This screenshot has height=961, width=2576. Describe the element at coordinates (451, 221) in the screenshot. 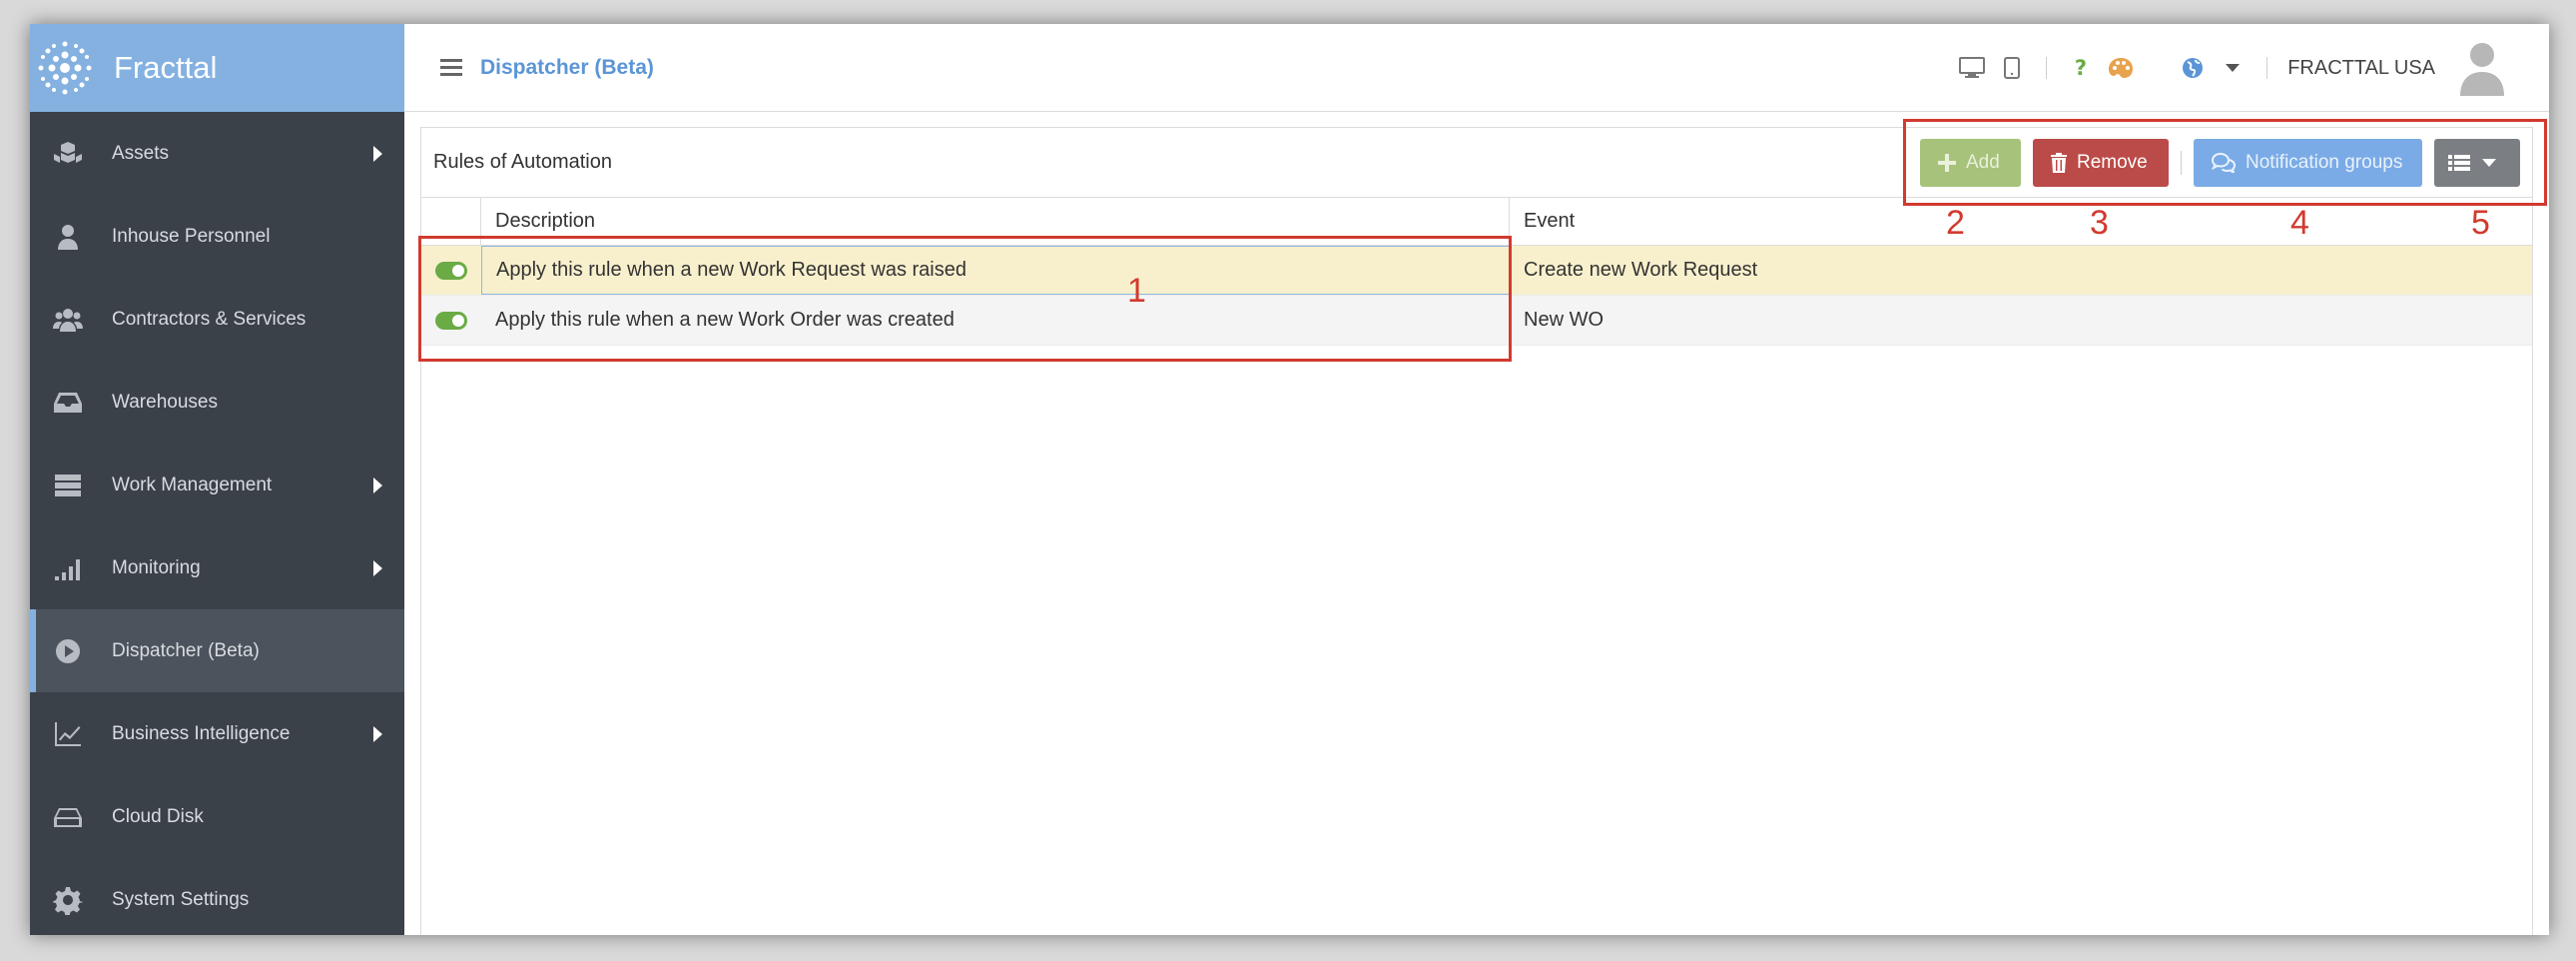

I see `column-header-toggle` at that location.